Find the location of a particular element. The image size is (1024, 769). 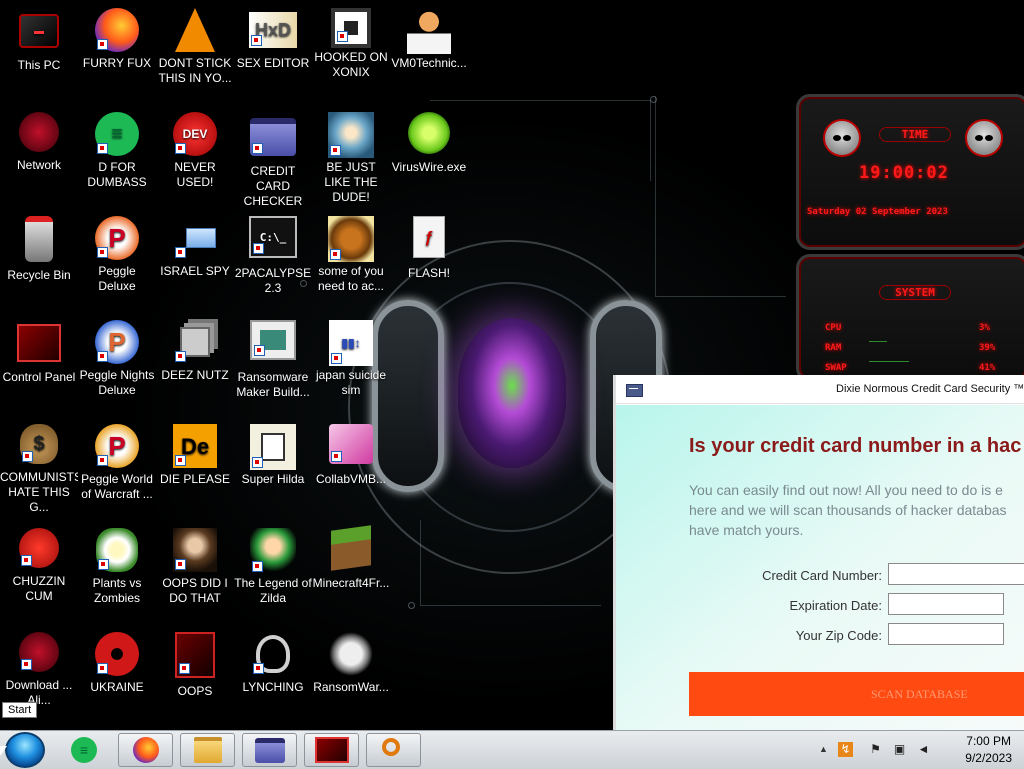

desktop-icon-israel-spy: ISRAEL SPY is located at coordinates (195, 247).